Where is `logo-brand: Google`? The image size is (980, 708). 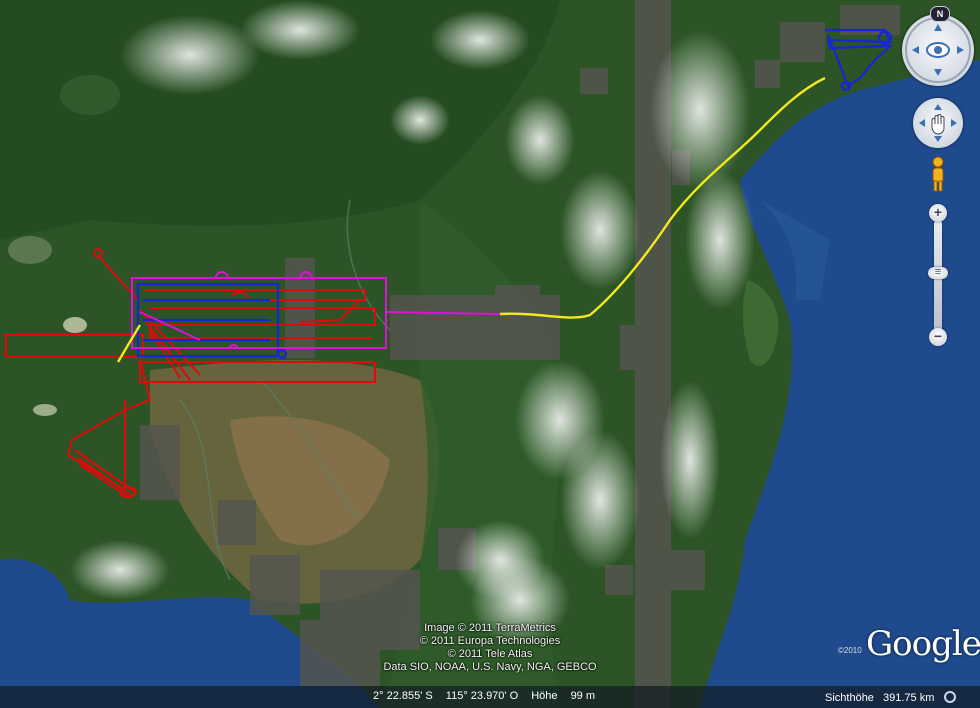 logo-brand: Google is located at coordinates (923, 644).